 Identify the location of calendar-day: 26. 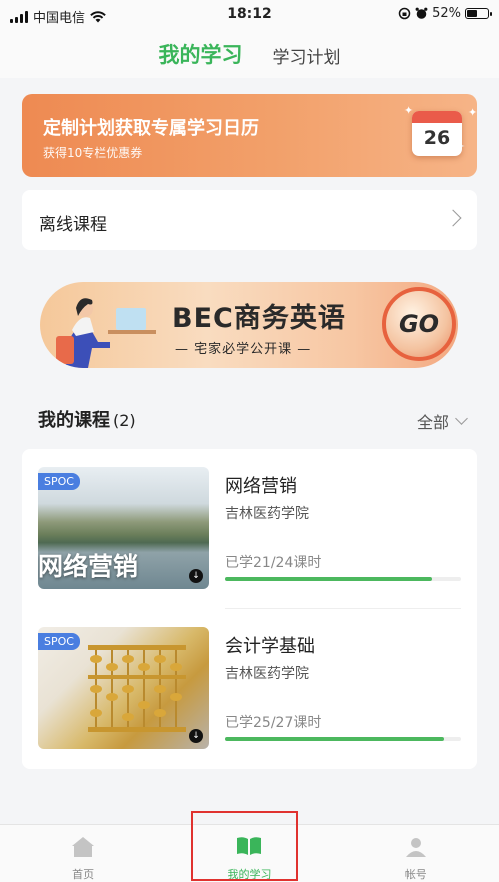
(437, 138).